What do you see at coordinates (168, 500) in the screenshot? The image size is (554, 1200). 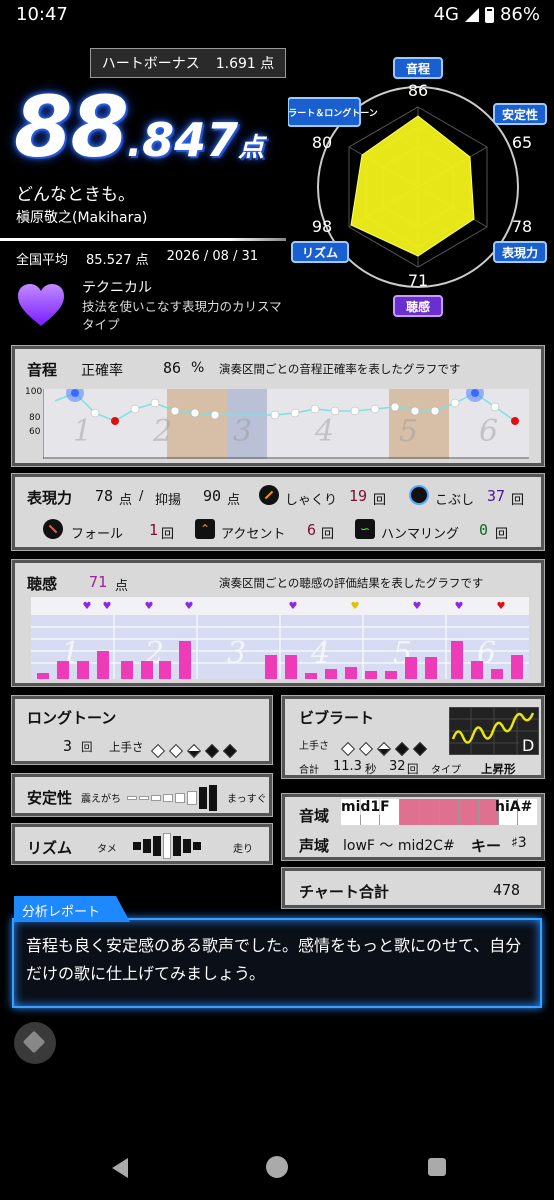 I see `yokuyo-label: 抑揚` at bounding box center [168, 500].